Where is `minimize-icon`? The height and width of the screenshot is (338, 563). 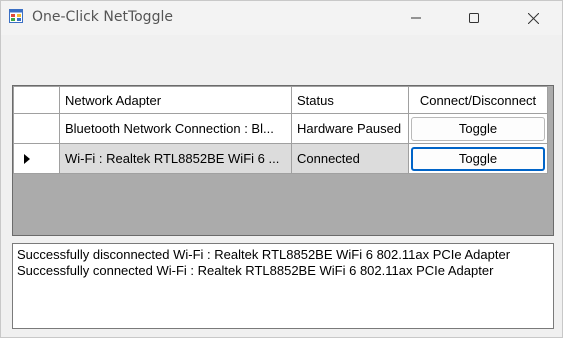 minimize-icon is located at coordinates (416, 18).